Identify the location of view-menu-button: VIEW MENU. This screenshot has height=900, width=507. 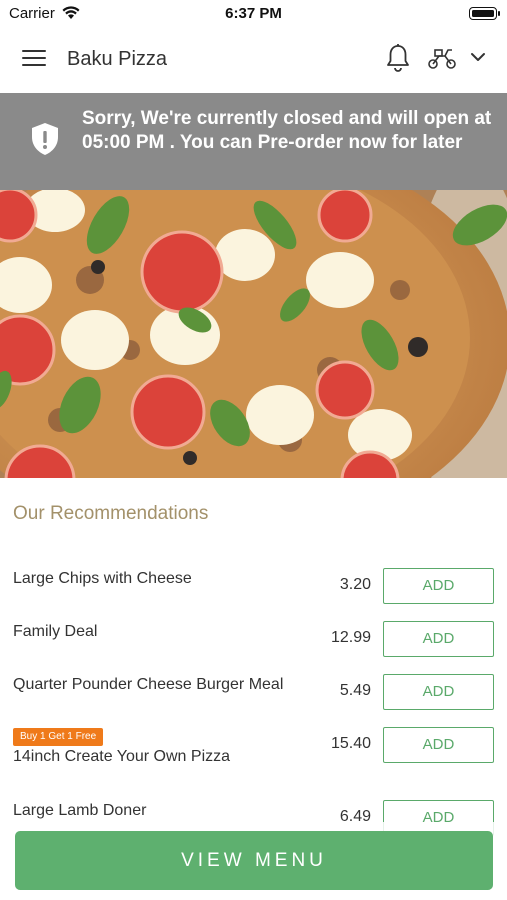
(254, 860).